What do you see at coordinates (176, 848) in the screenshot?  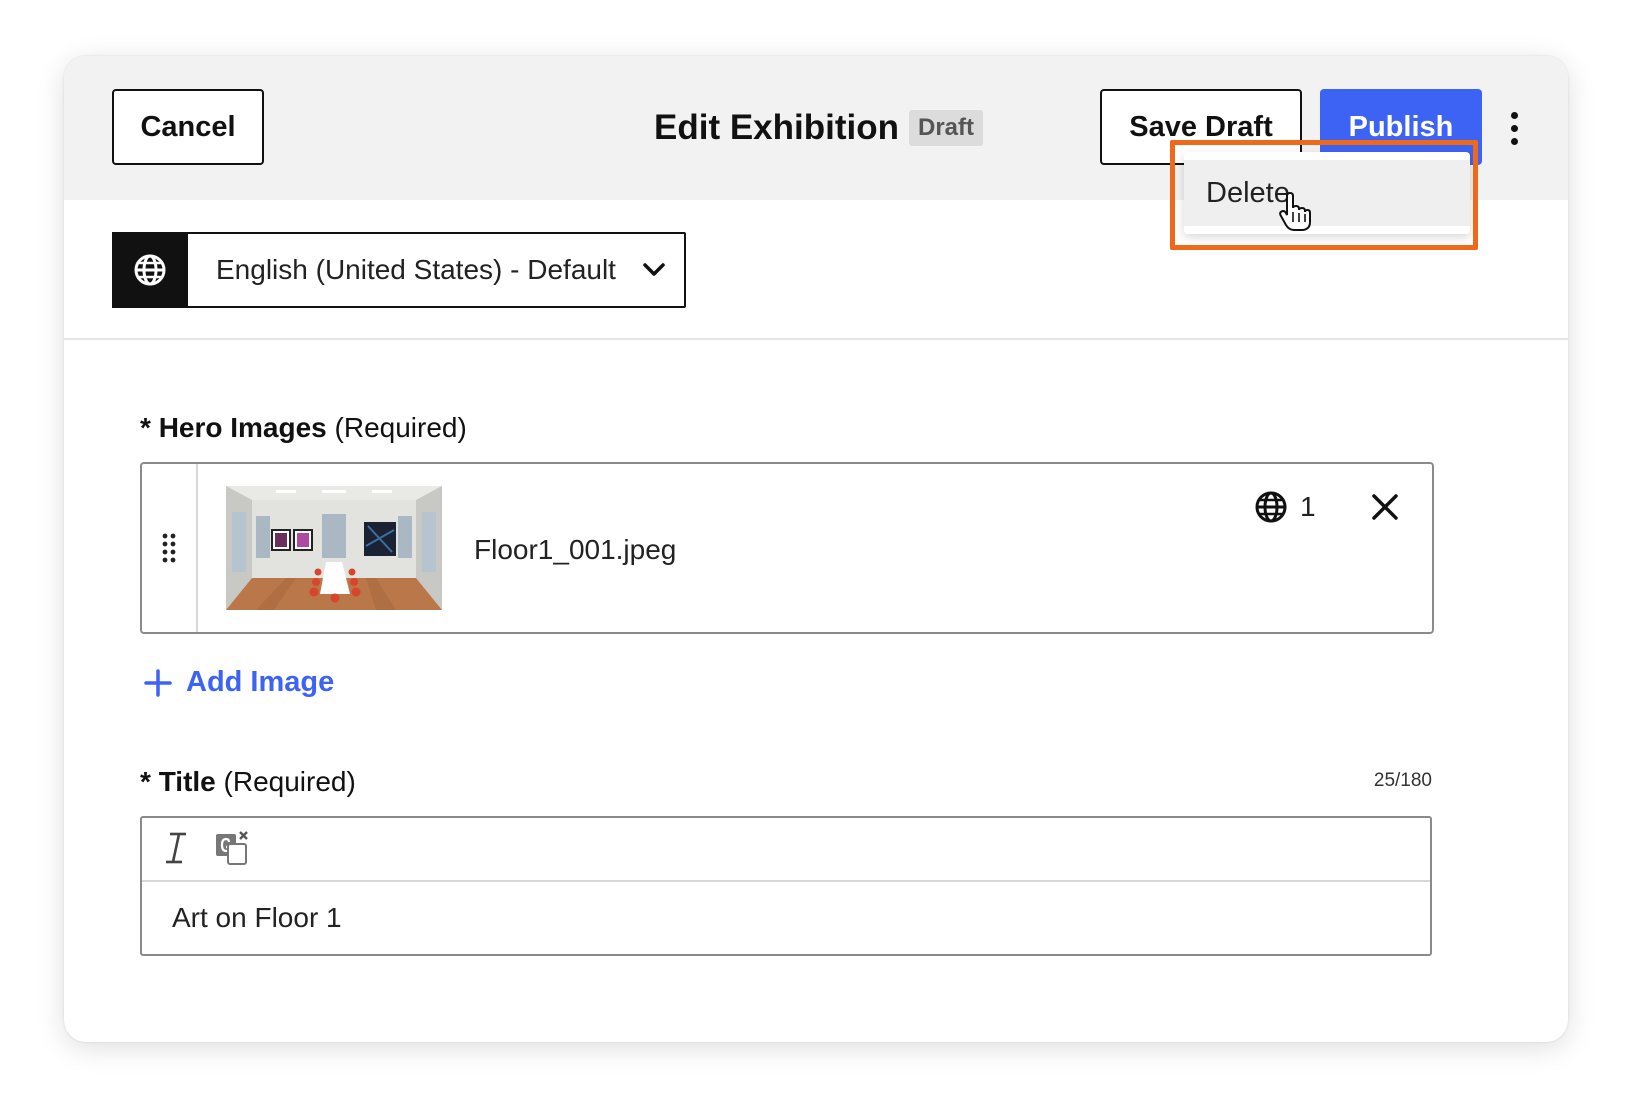 I see `italic-icon` at bounding box center [176, 848].